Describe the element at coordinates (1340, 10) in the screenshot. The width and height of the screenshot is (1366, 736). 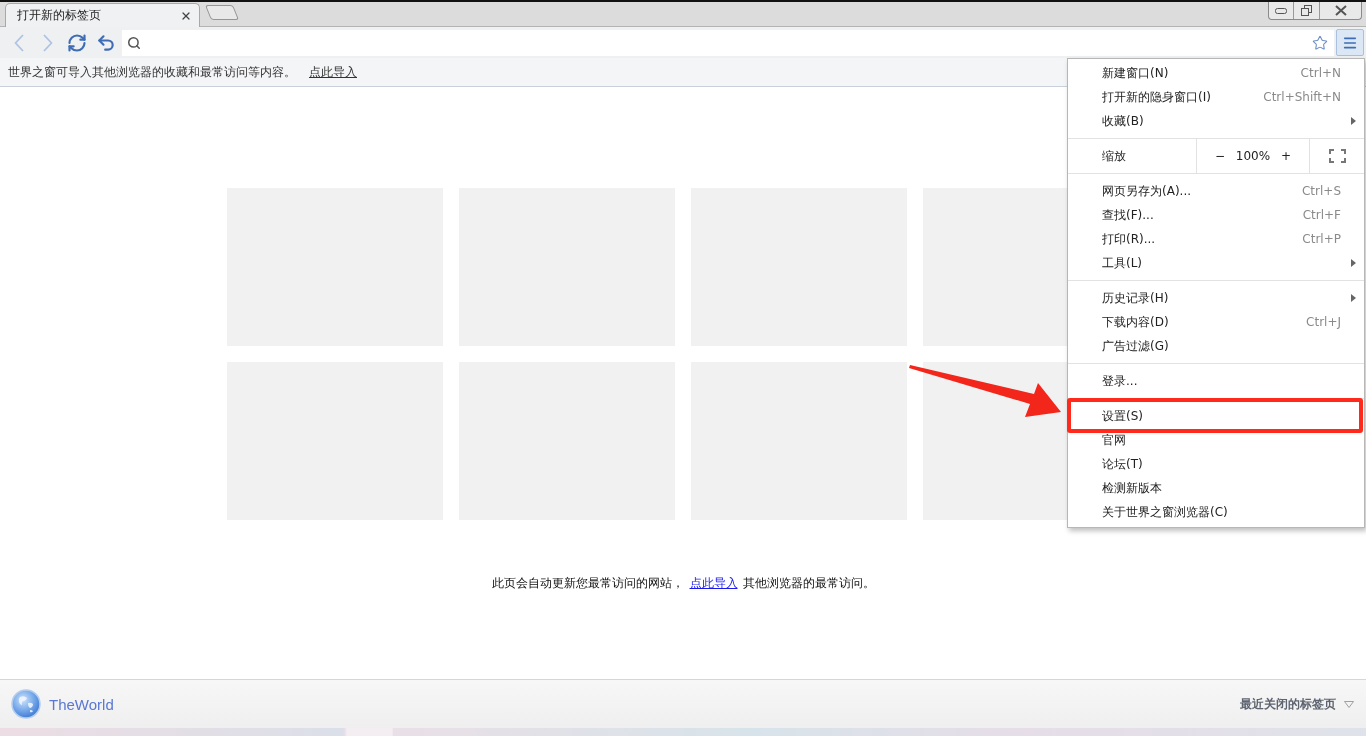
I see `close-icon` at that location.